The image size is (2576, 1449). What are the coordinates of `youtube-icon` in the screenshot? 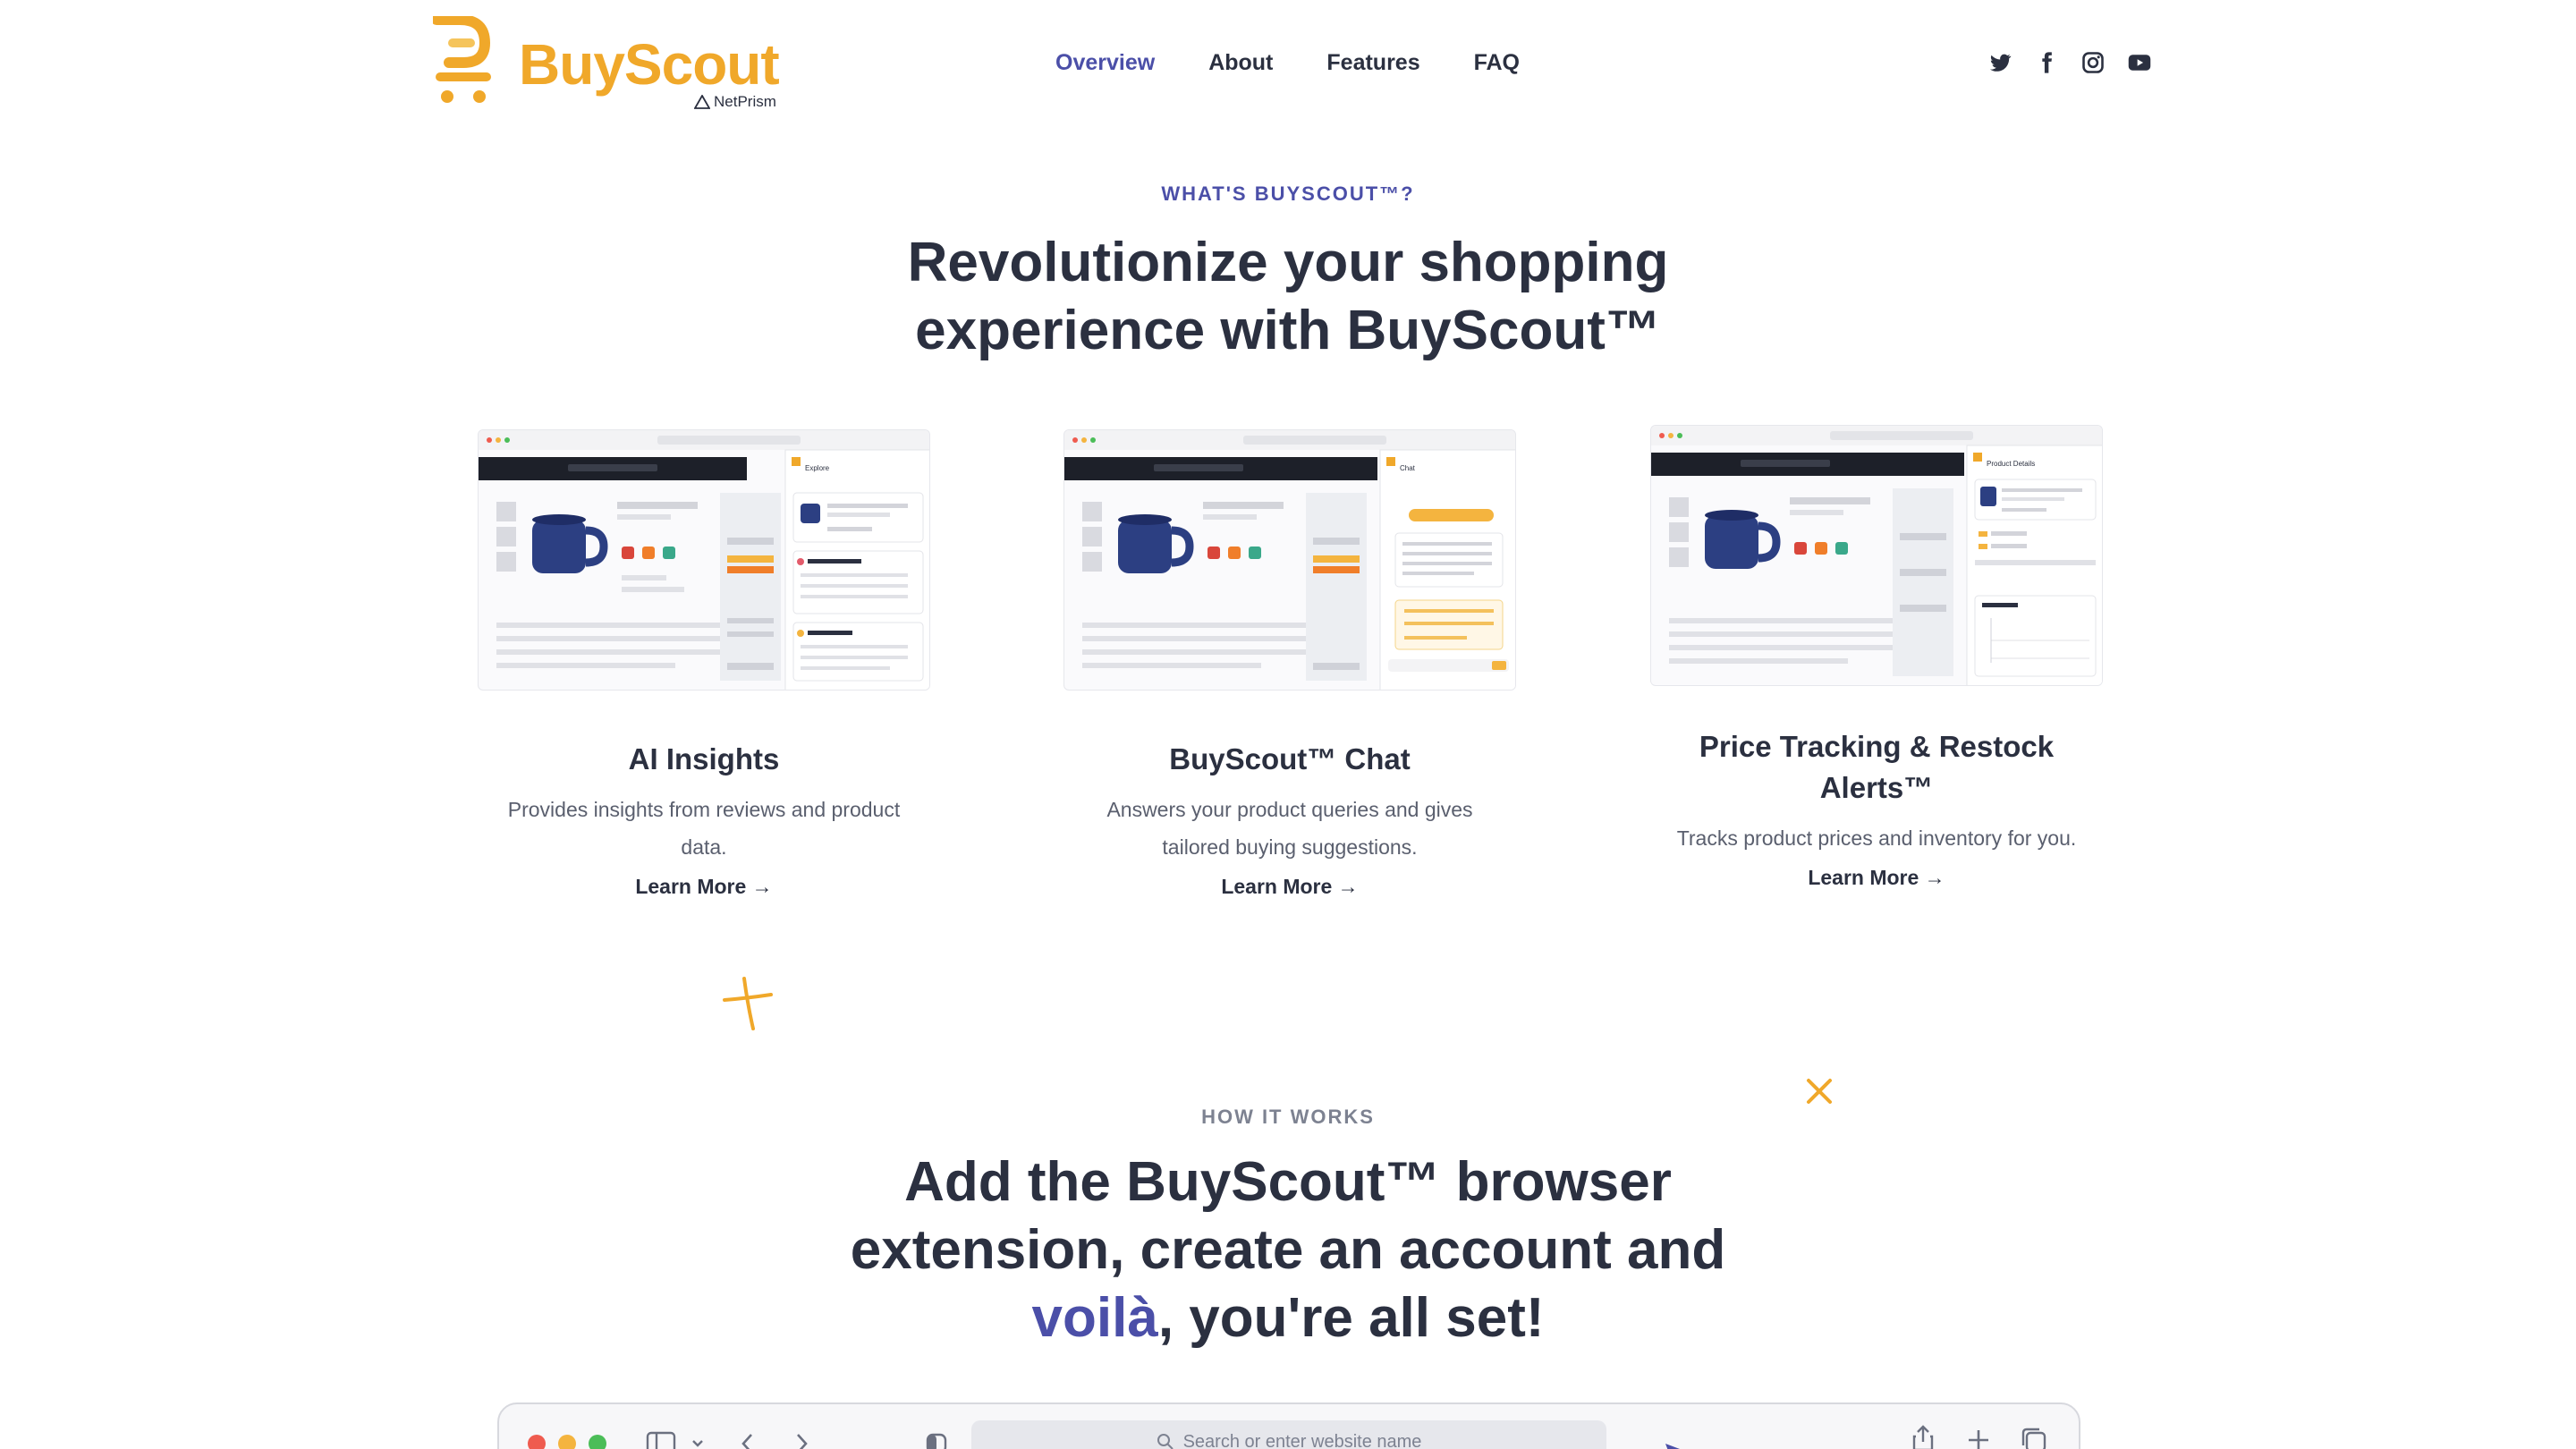 It's located at (2139, 62).